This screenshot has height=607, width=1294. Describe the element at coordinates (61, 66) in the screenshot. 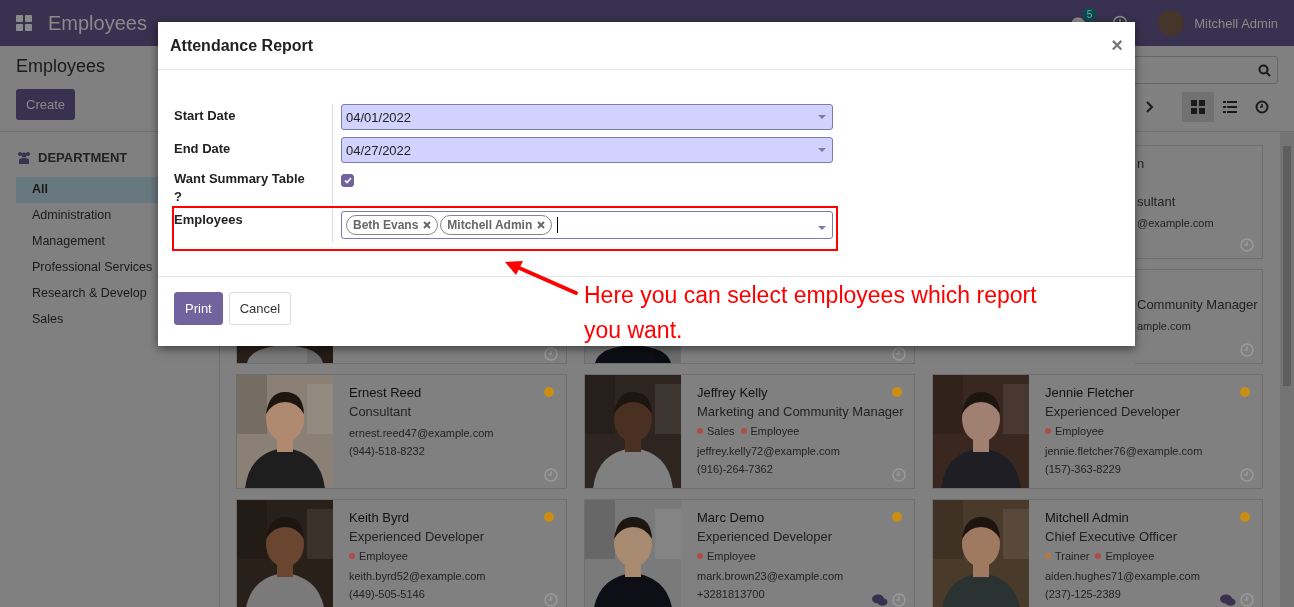

I see `page-title: Employees` at that location.